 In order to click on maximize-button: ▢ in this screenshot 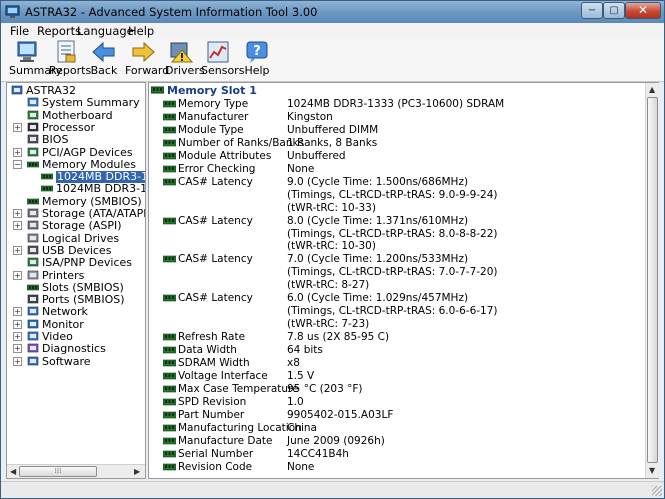, I will do `click(614, 10)`.